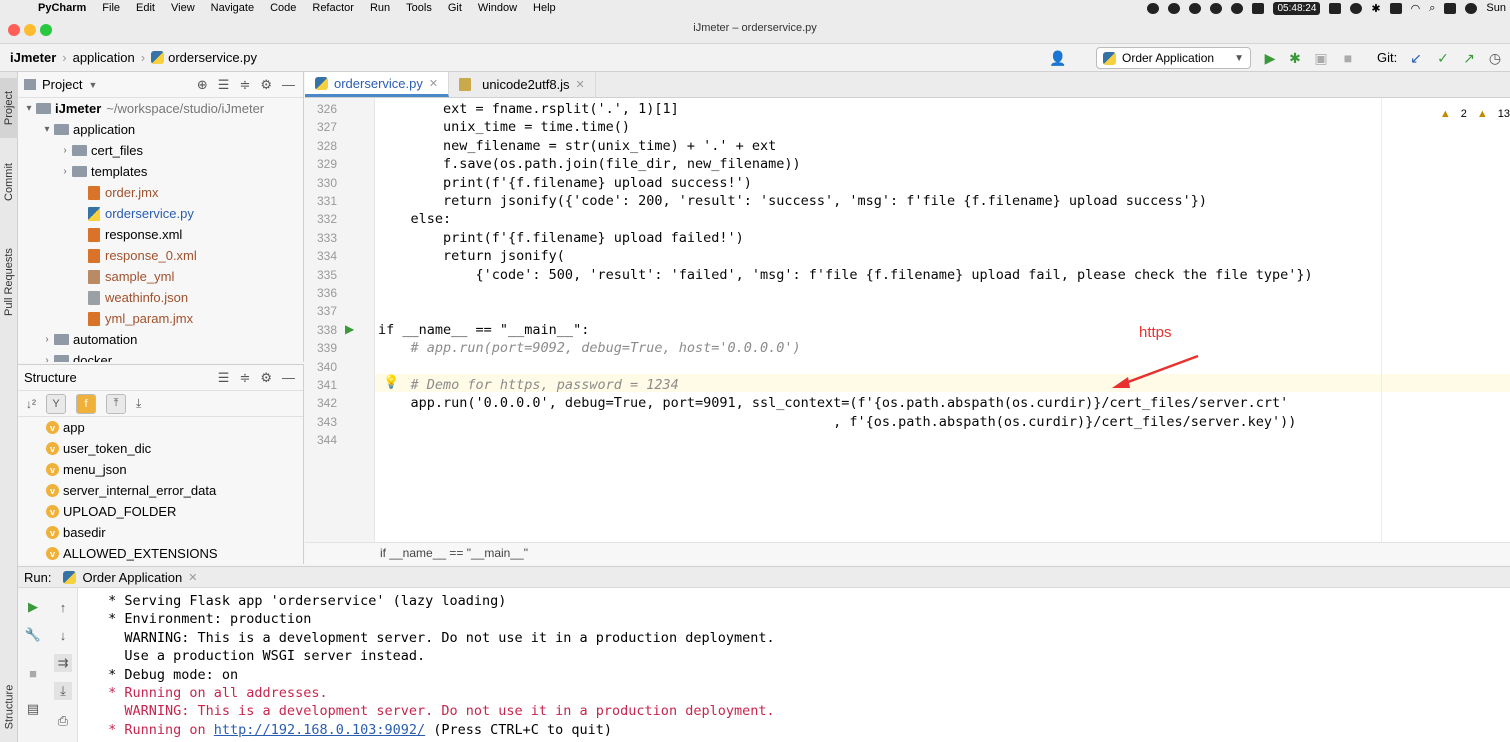 This screenshot has width=1510, height=742. Describe the element at coordinates (63, 691) in the screenshot. I see `scroll-to-end-icon: ⤓` at that location.